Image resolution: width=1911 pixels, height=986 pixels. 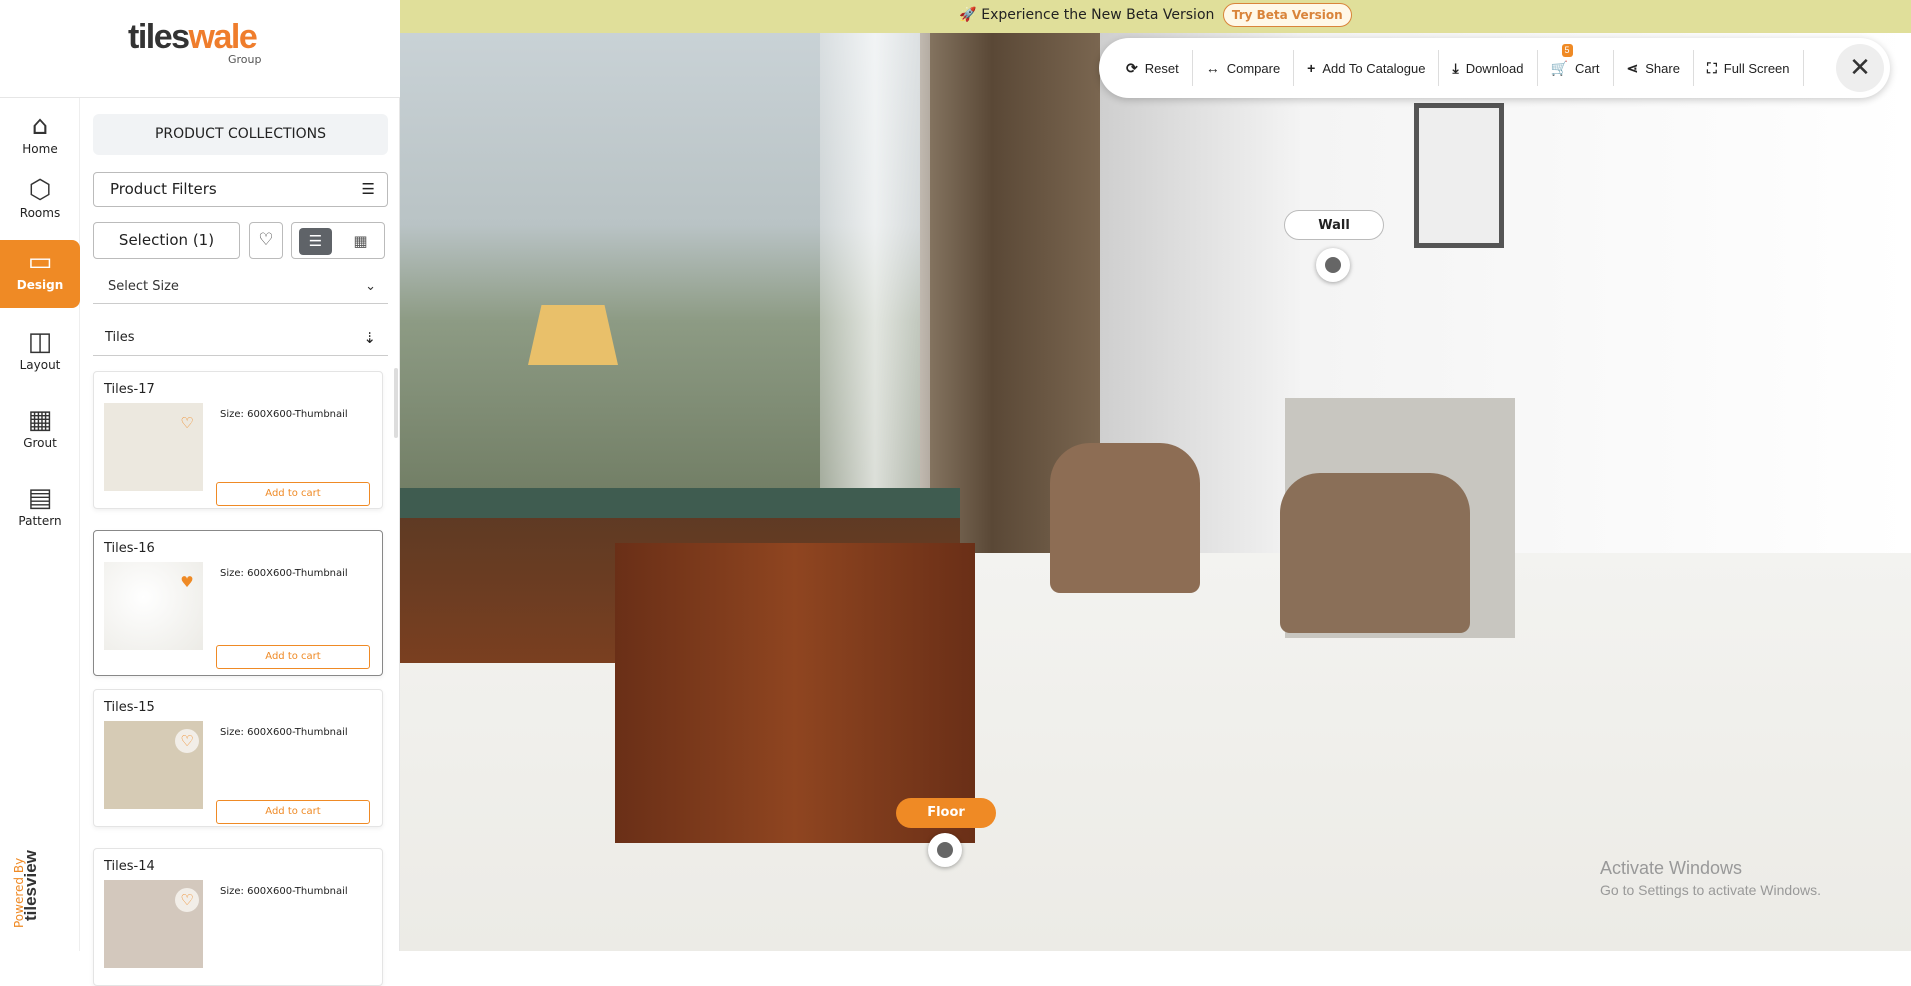 I want to click on close-icon: ✕, so click(x=1860, y=68).